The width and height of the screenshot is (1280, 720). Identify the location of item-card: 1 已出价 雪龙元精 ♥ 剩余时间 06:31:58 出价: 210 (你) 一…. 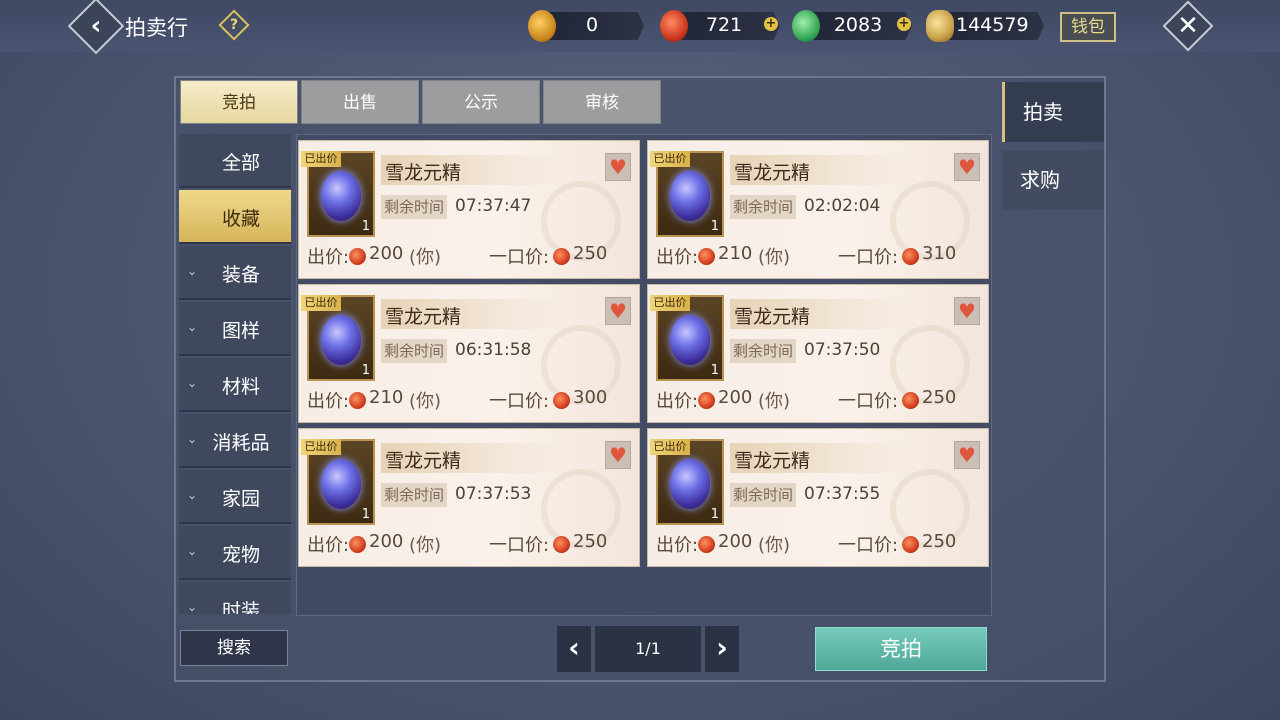
(469, 353).